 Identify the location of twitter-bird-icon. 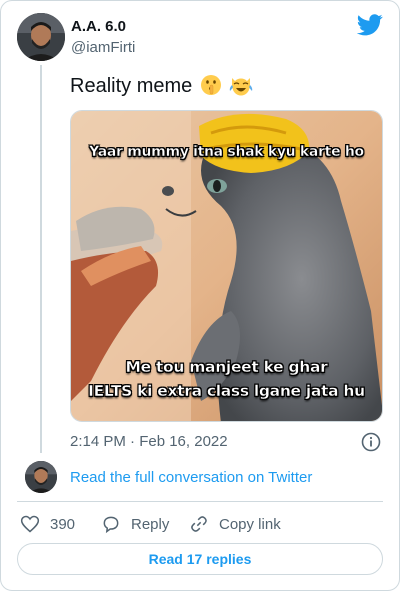
(370, 25).